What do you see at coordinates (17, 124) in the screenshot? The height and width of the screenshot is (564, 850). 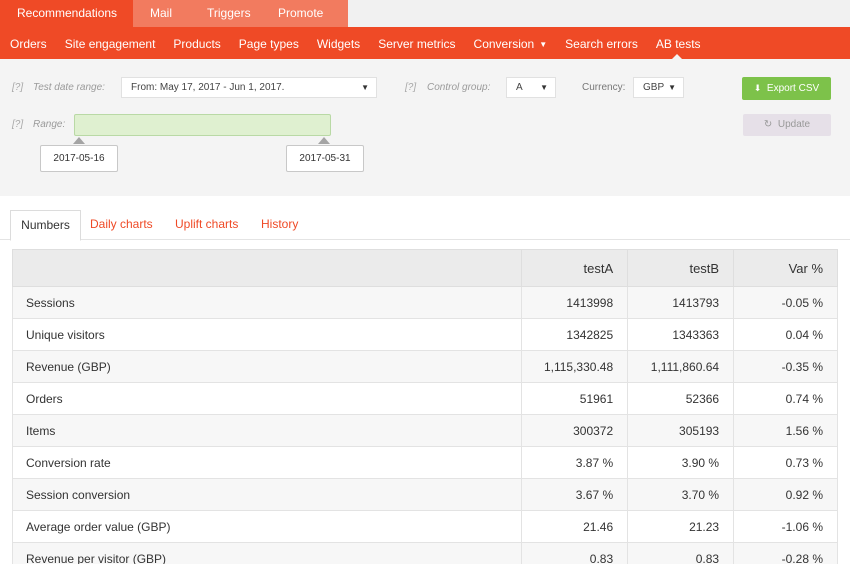 I see `help-range: [?]` at bounding box center [17, 124].